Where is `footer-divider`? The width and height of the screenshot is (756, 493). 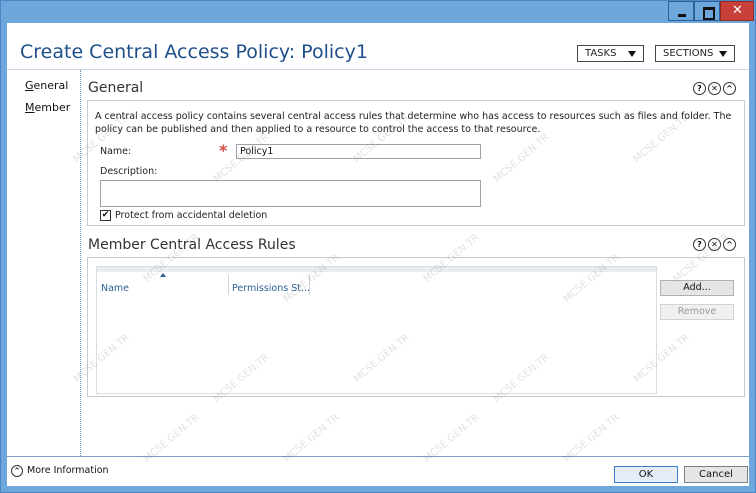 footer-divider is located at coordinates (378, 456).